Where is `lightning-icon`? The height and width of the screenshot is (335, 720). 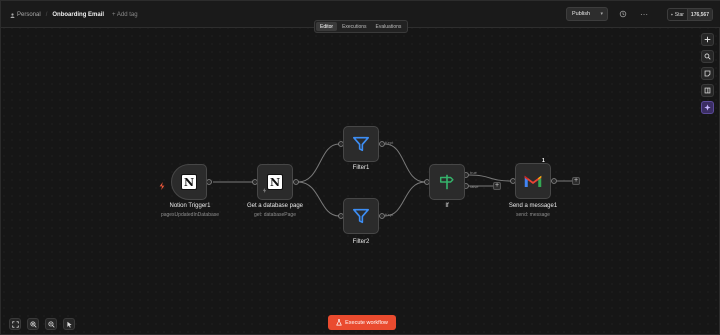
lightning-icon is located at coordinates (162, 183).